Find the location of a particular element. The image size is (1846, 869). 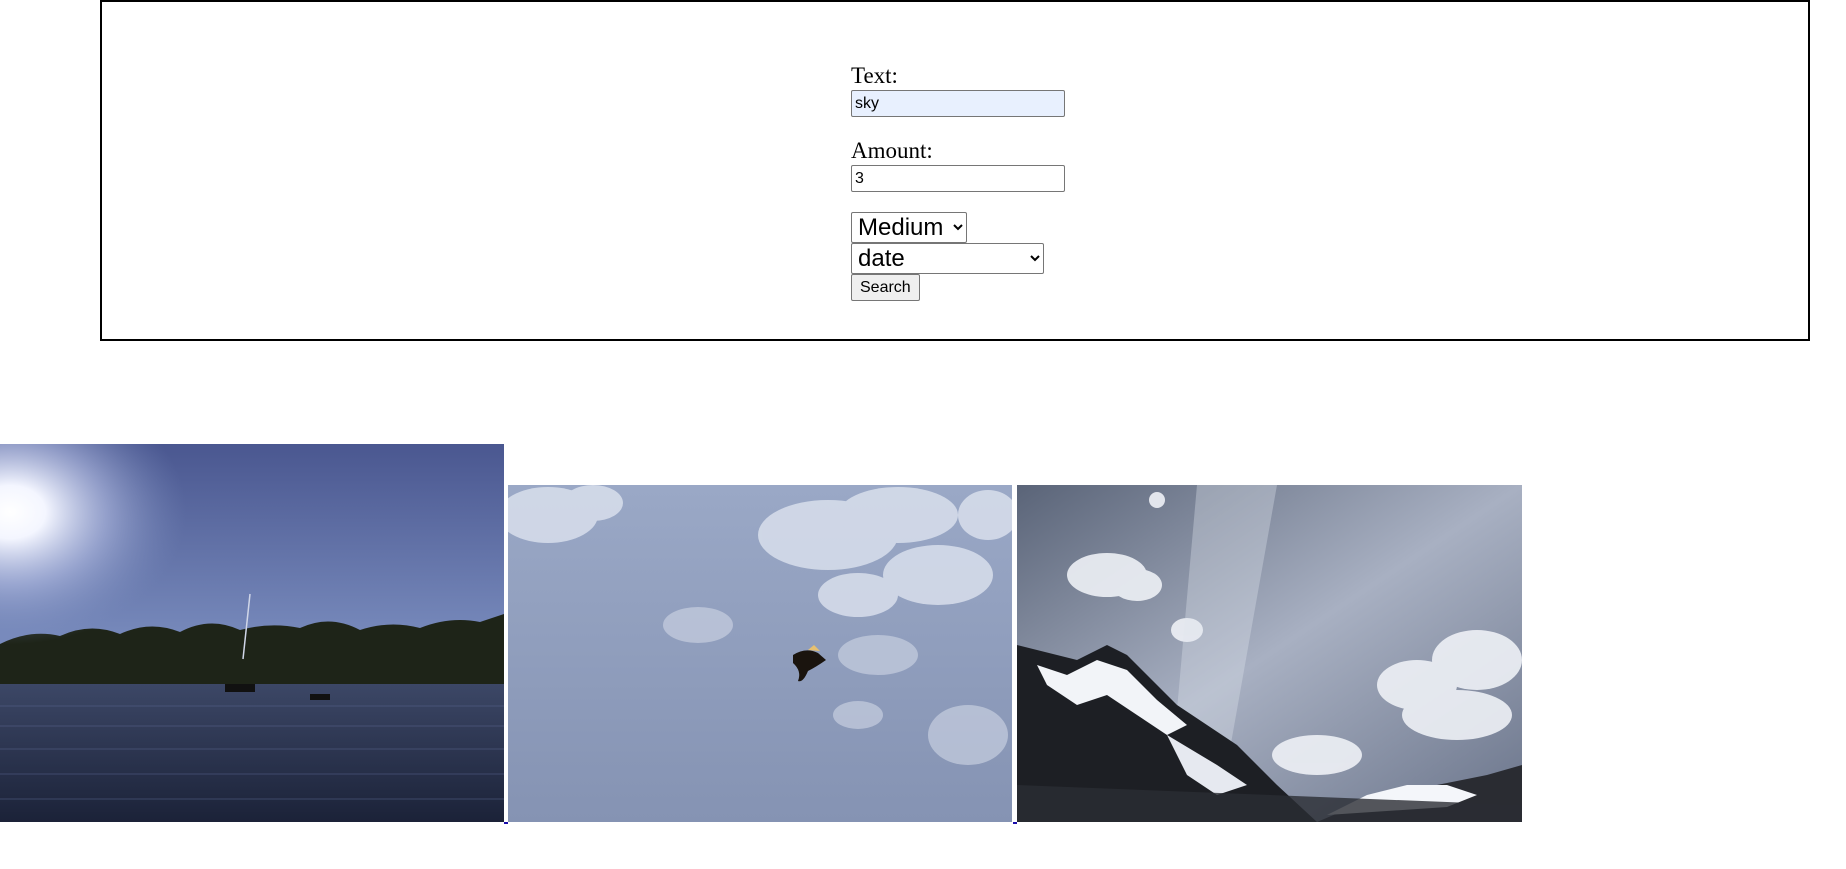

size-select: Medium is located at coordinates (909, 227).